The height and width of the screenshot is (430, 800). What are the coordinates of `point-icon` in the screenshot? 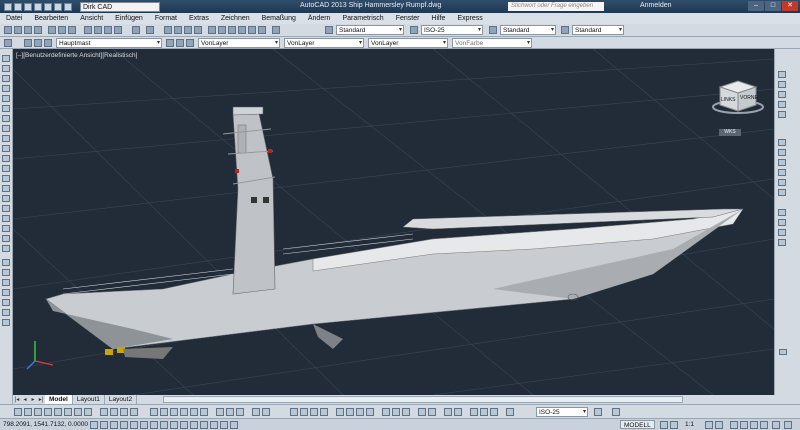 It's located at (6, 188).